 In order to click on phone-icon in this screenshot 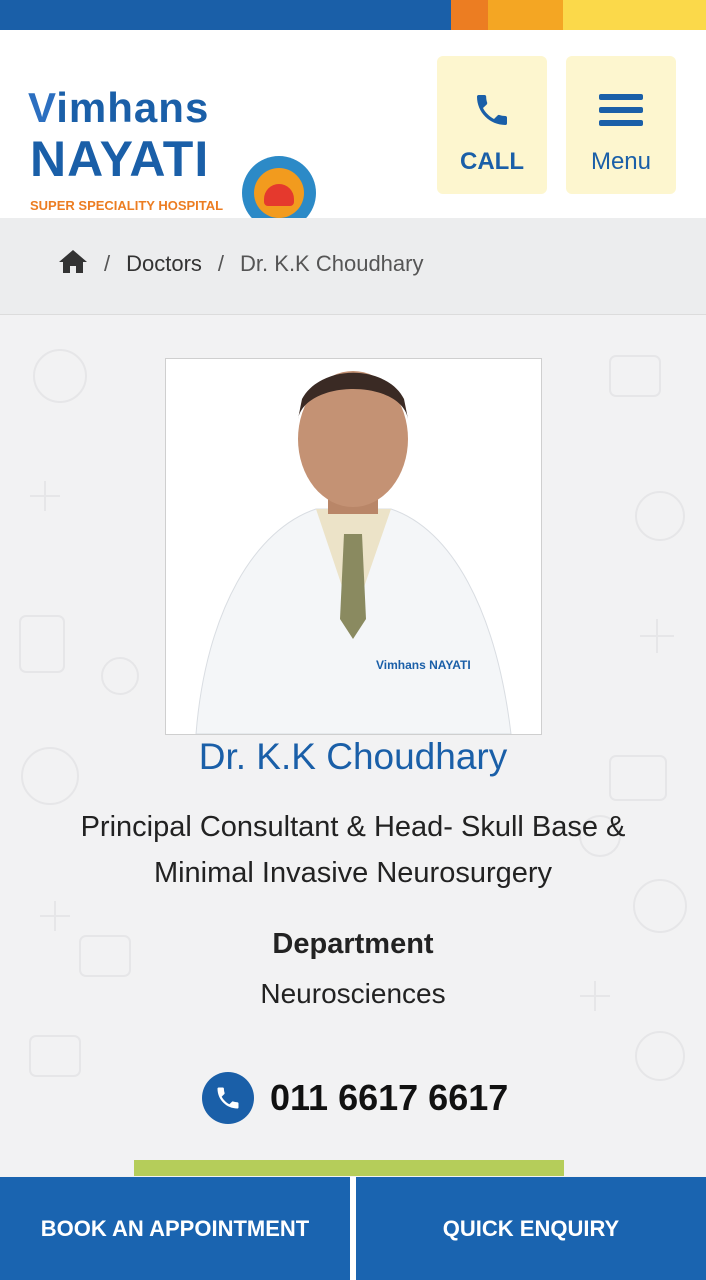, I will do `click(492, 110)`.